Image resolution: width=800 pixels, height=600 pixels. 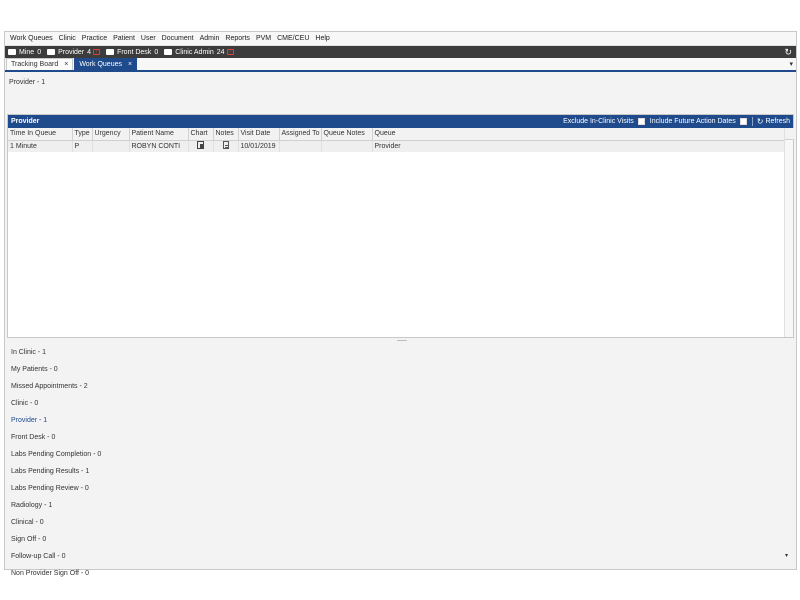 I want to click on column-header: Chart, so click(x=201, y=134).